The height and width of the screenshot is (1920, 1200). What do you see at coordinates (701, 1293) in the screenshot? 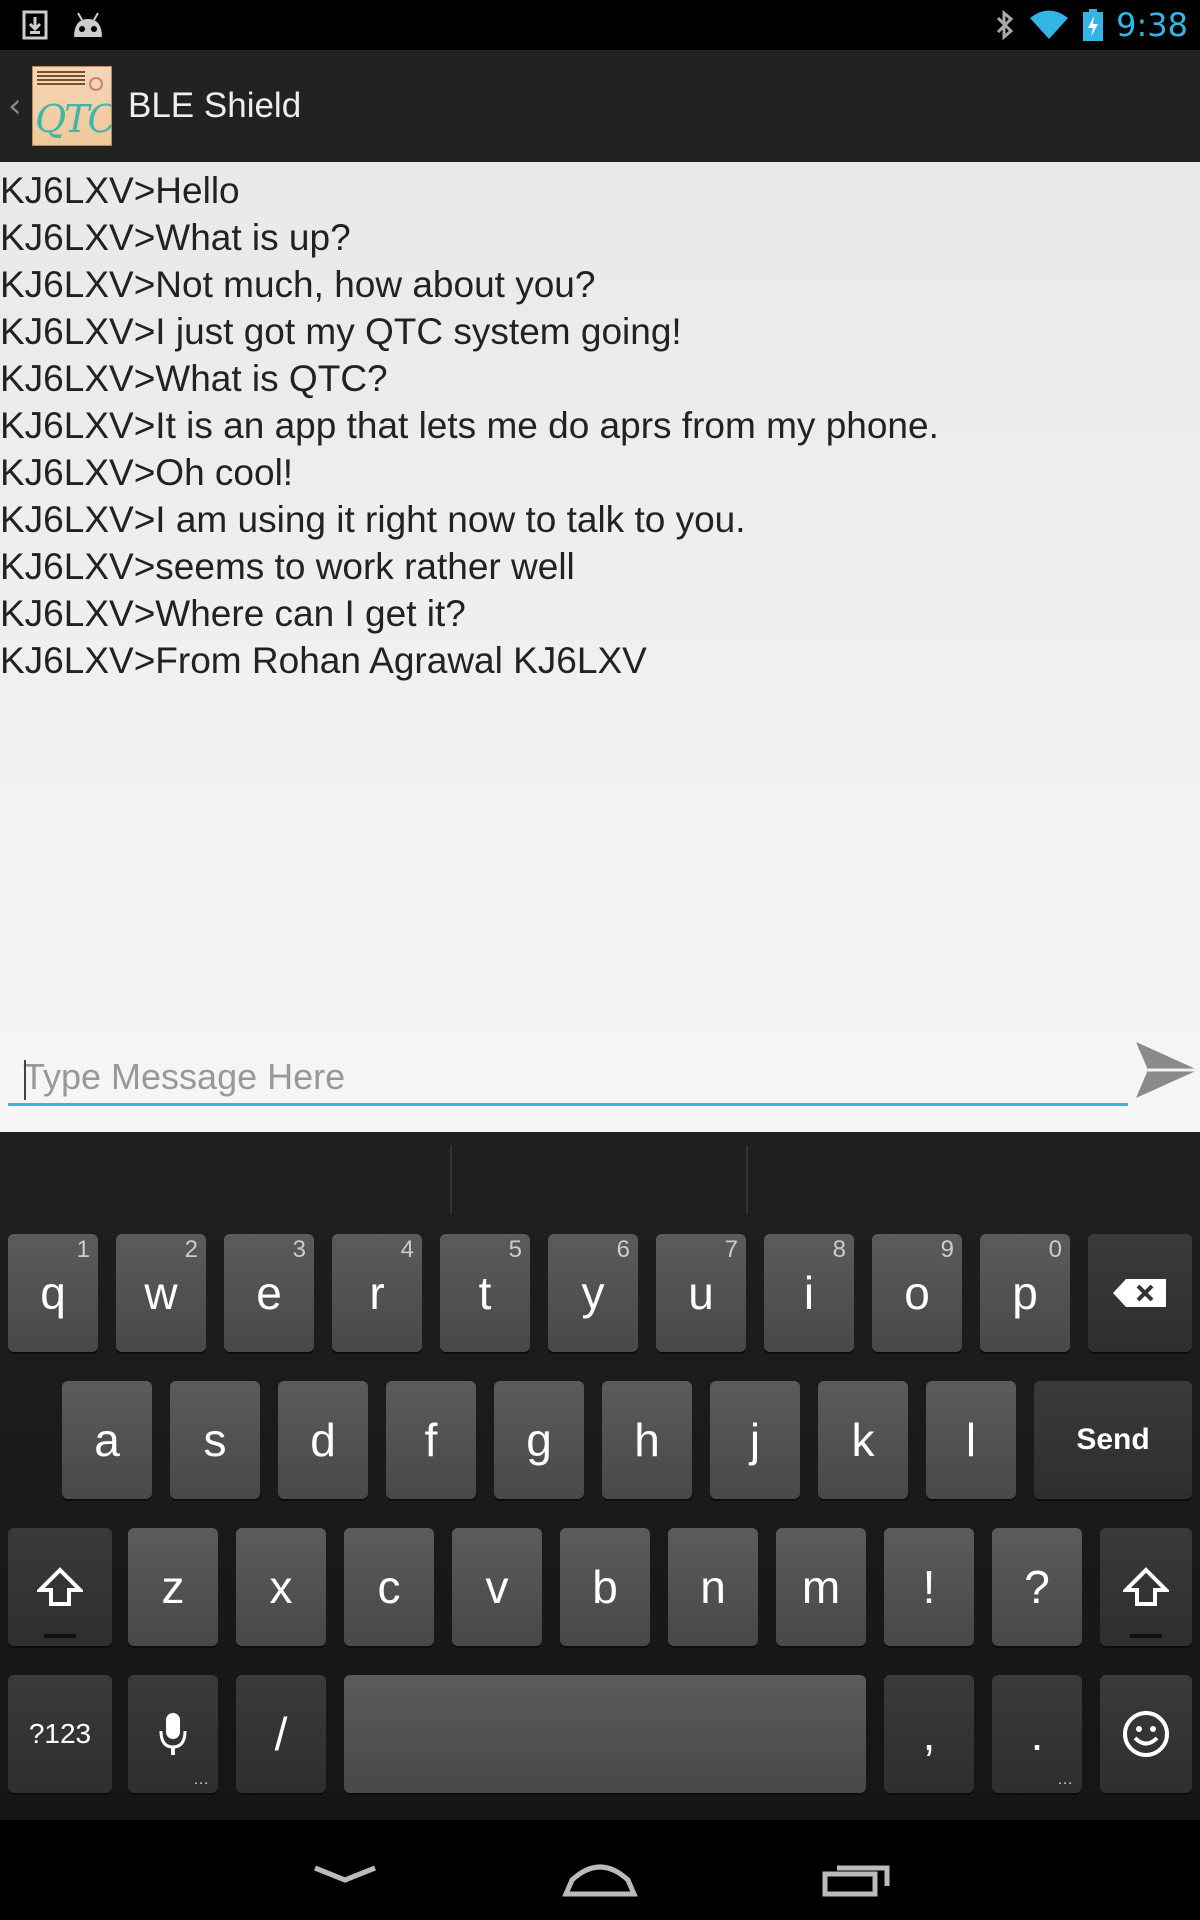
I see `key-u: u7` at bounding box center [701, 1293].